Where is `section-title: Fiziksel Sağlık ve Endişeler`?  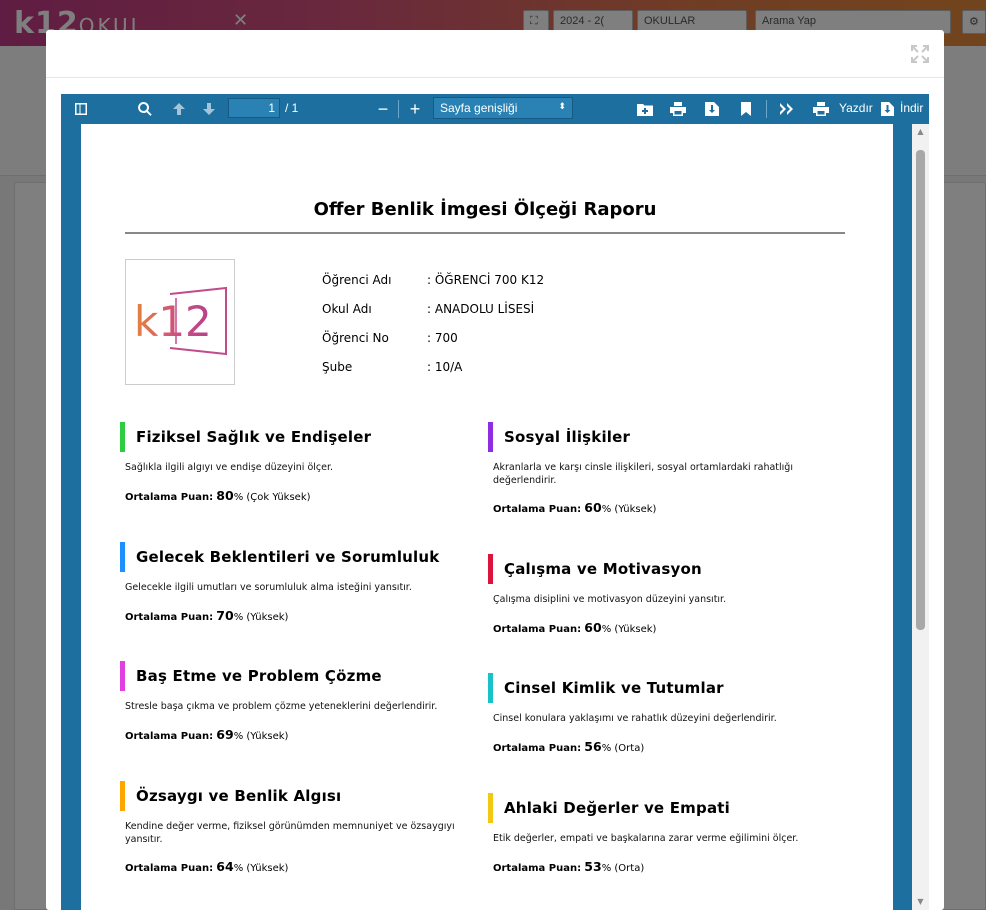 section-title: Fiziksel Sağlık ve Endişeler is located at coordinates (254, 437).